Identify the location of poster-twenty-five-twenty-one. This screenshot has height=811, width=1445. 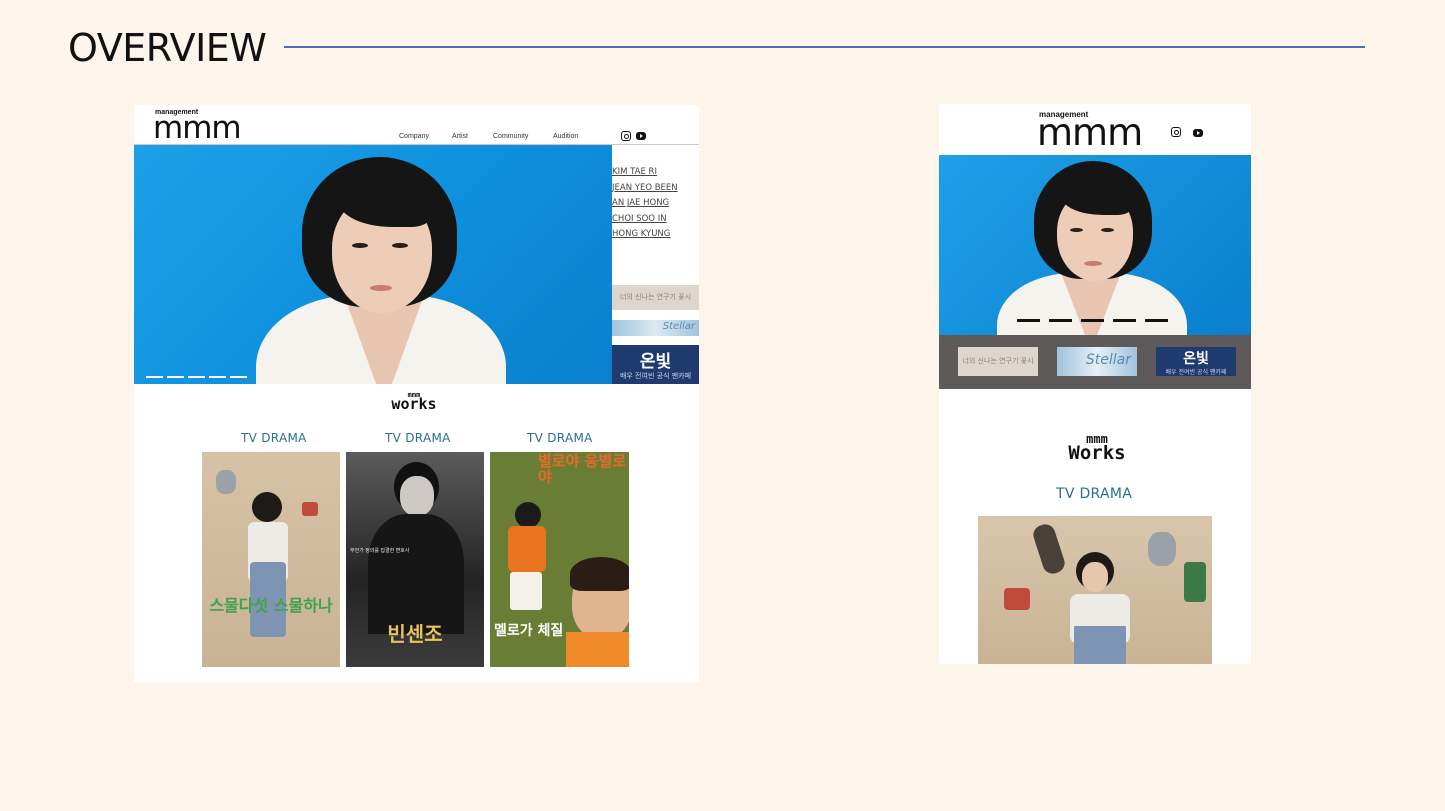
(1095, 590).